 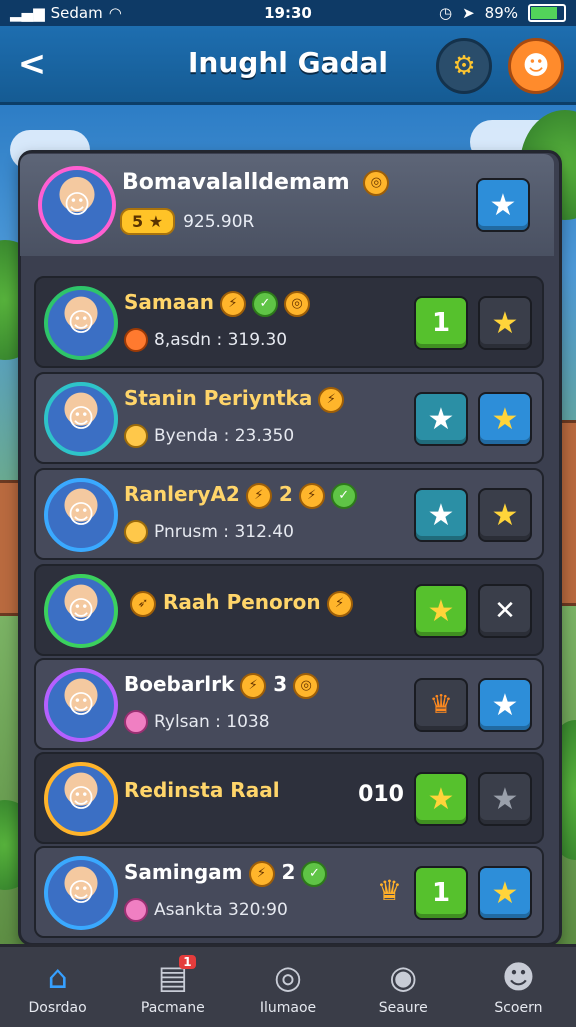 What do you see at coordinates (212, 722) in the screenshot?
I see `row-sub-text: Rylsan : 1038` at bounding box center [212, 722].